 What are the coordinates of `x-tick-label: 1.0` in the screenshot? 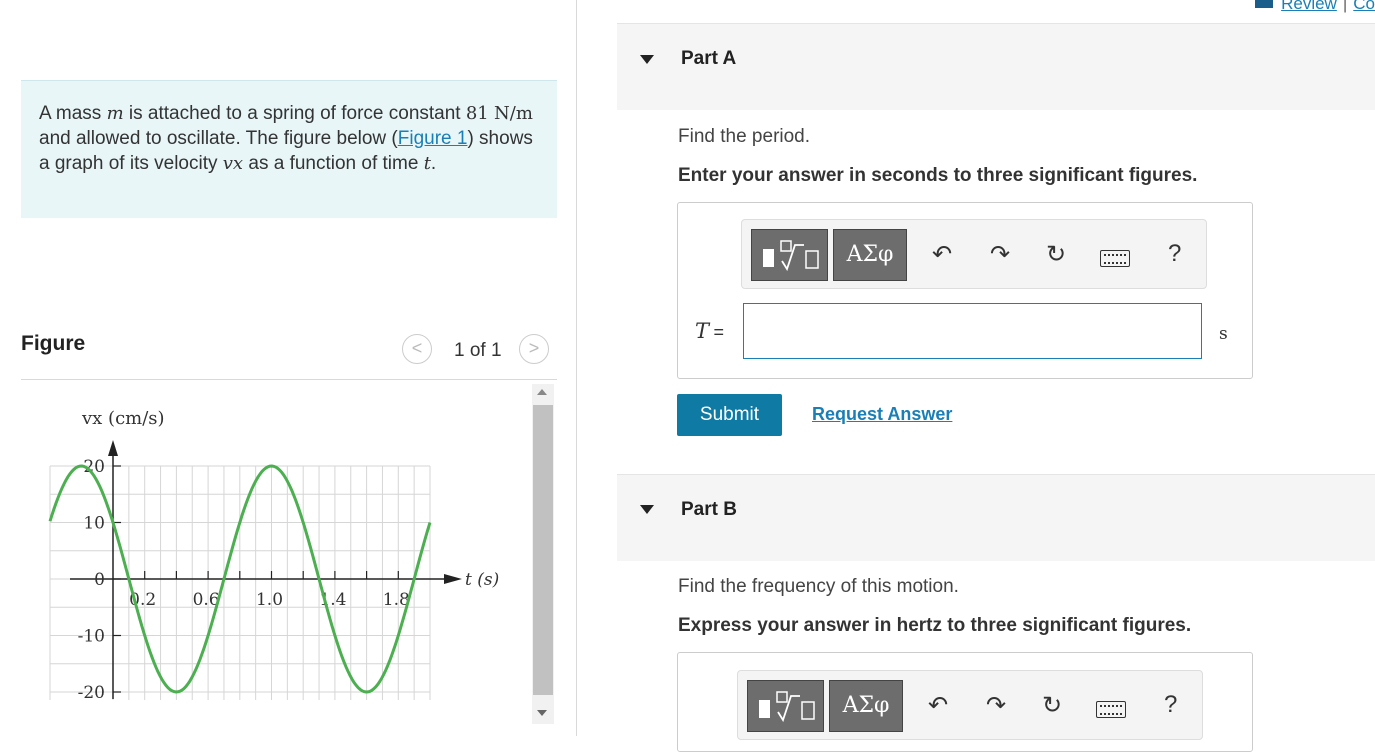 It's located at (269, 600).